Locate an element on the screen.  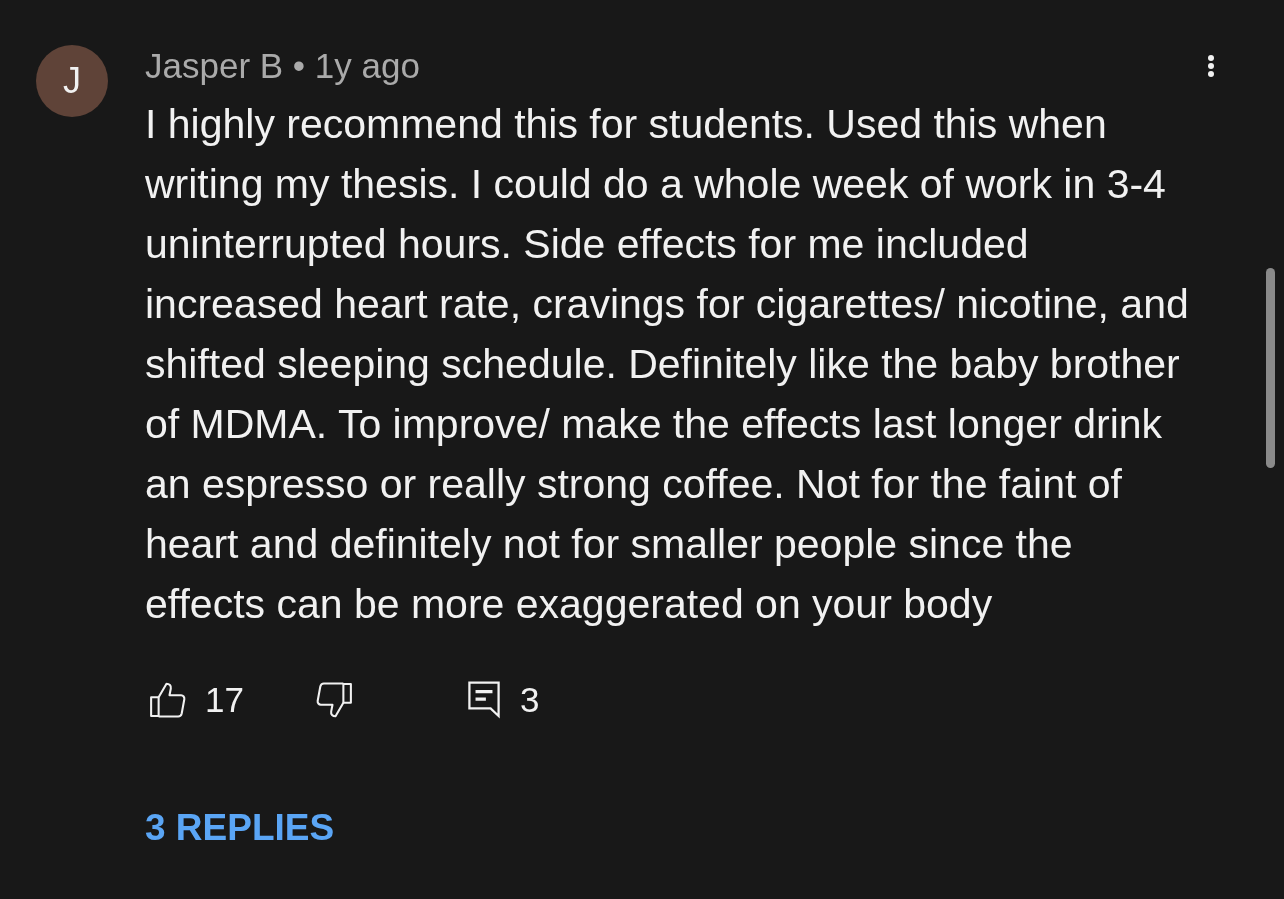
avatar: J is located at coordinates (72, 81).